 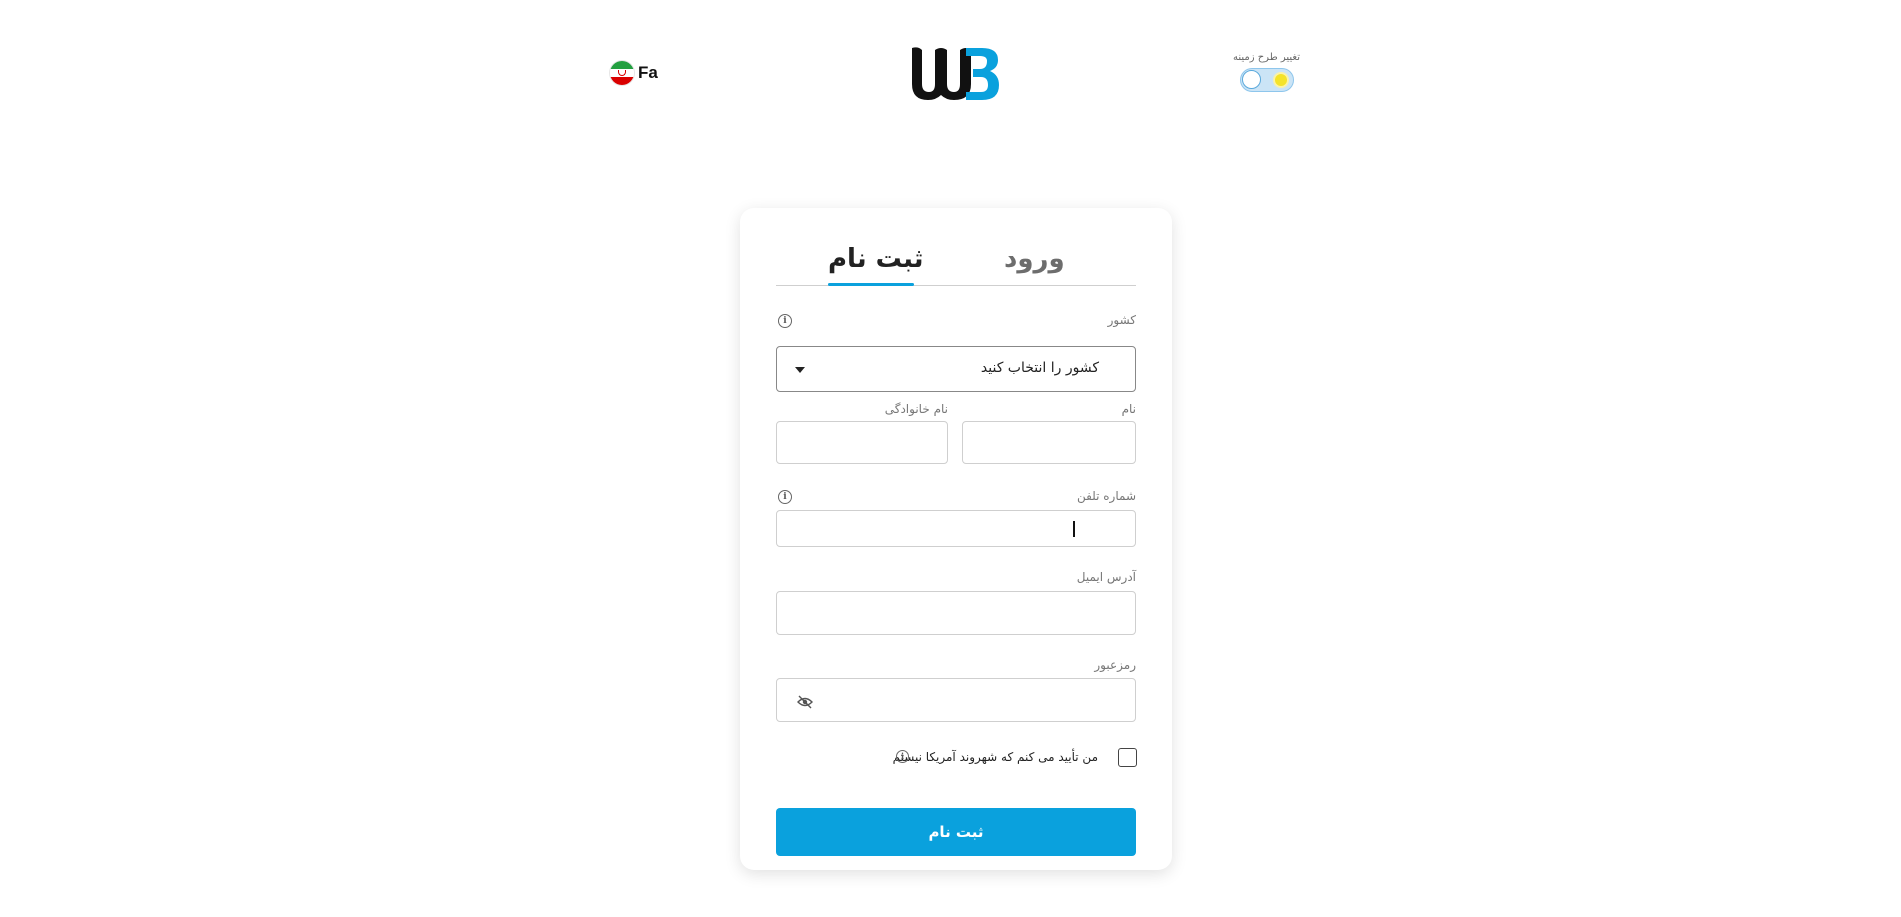 I want to click on language-label: Fa, so click(x=648, y=72).